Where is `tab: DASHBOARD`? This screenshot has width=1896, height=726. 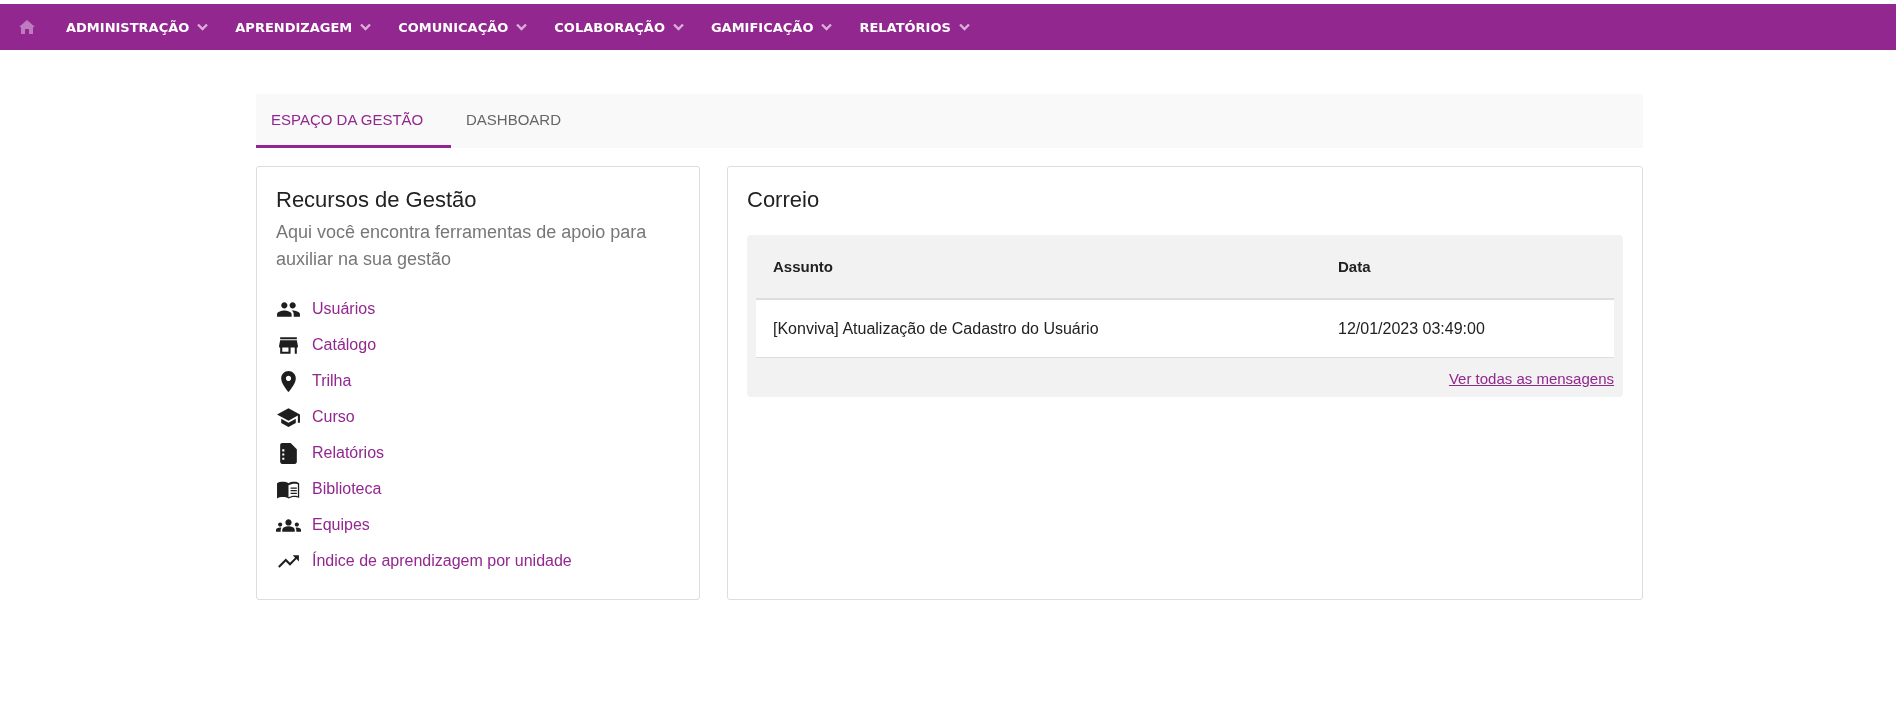 tab: DASHBOARD is located at coordinates (529, 121).